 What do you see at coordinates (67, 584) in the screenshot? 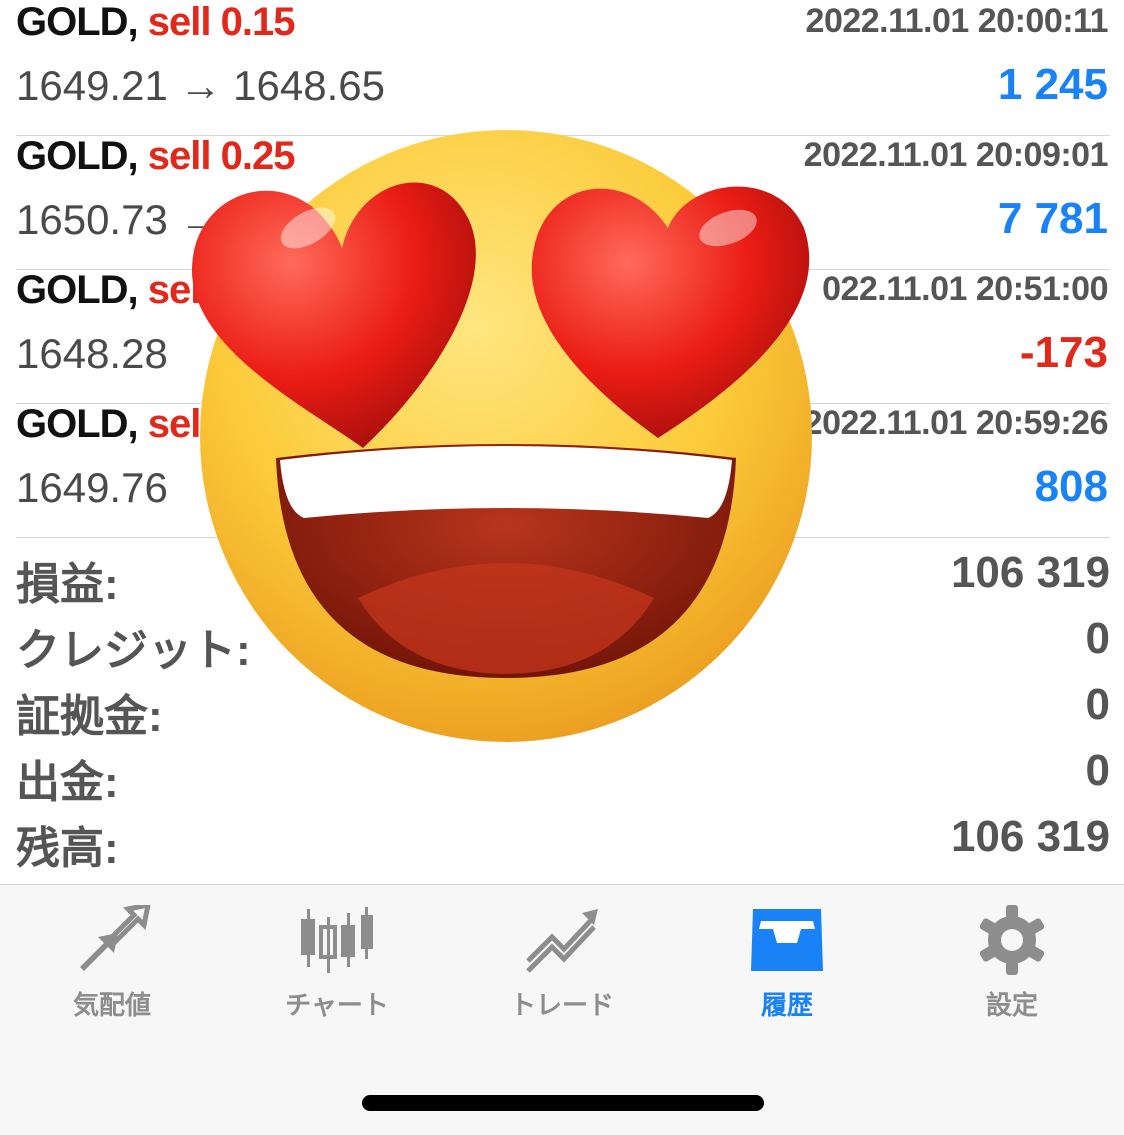
I see `summary-label: 損益:` at bounding box center [67, 584].